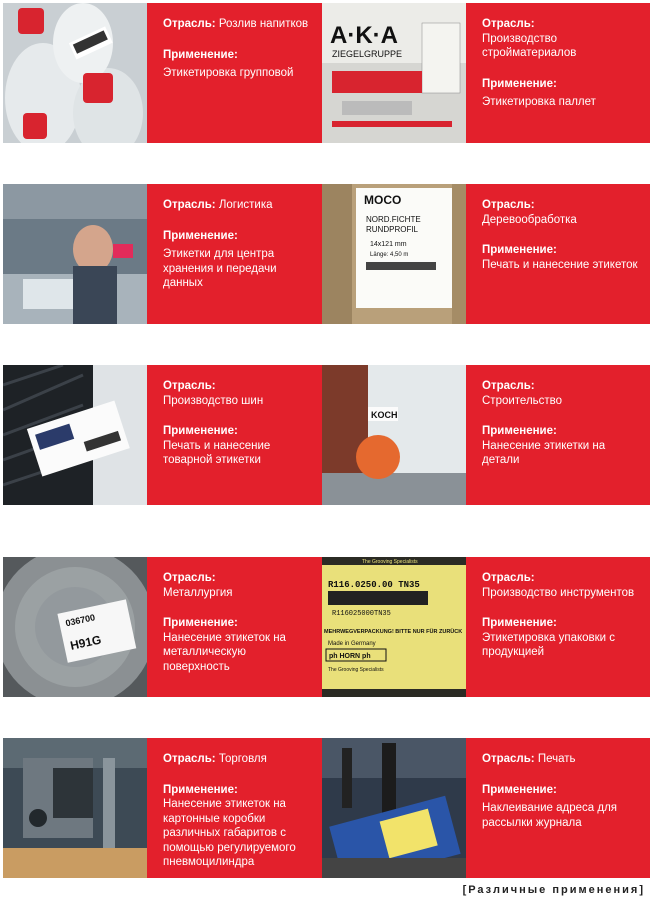  What do you see at coordinates (393, 631) in the screenshot?
I see `tool-line-text: MEHRWEGVERPACKUNG! BITTE NUR FÜR ZURÜCK` at bounding box center [393, 631].